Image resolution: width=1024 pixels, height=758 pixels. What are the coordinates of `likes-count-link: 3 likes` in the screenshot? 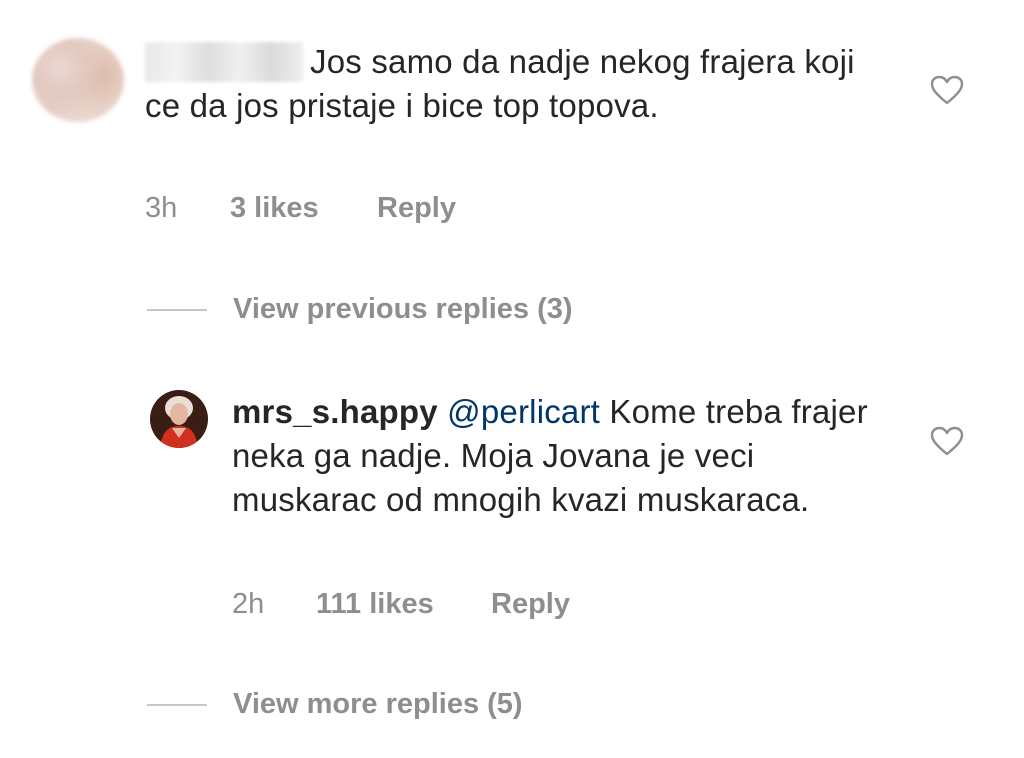 It's located at (303, 208).